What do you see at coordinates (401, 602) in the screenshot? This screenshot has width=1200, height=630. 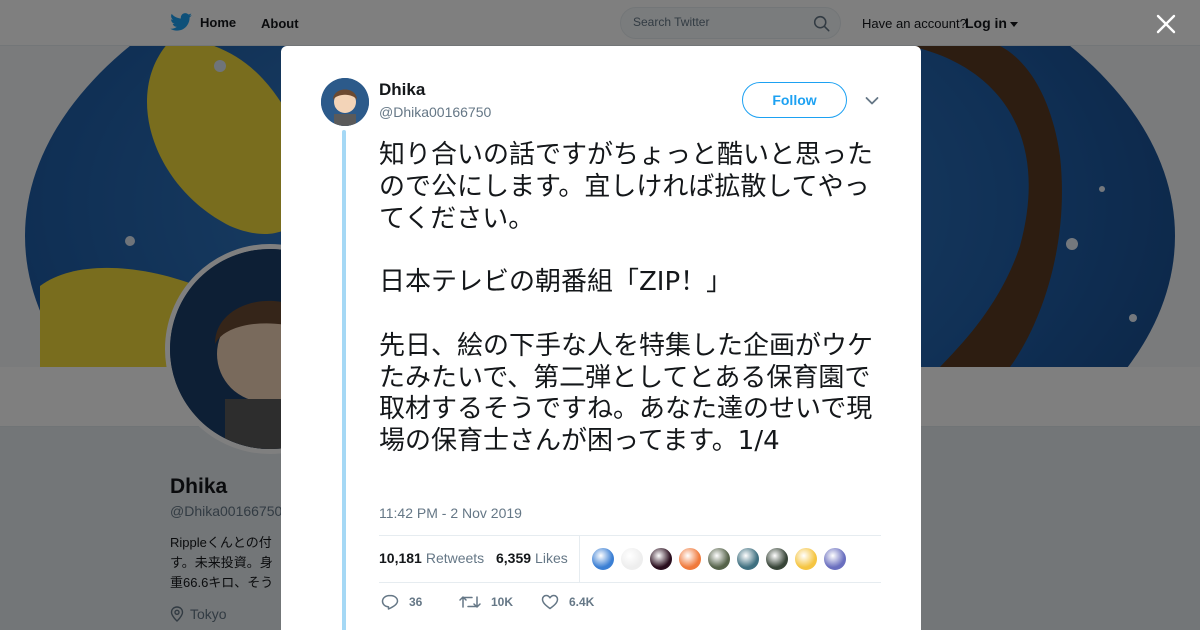 I see `reply-button: 36` at bounding box center [401, 602].